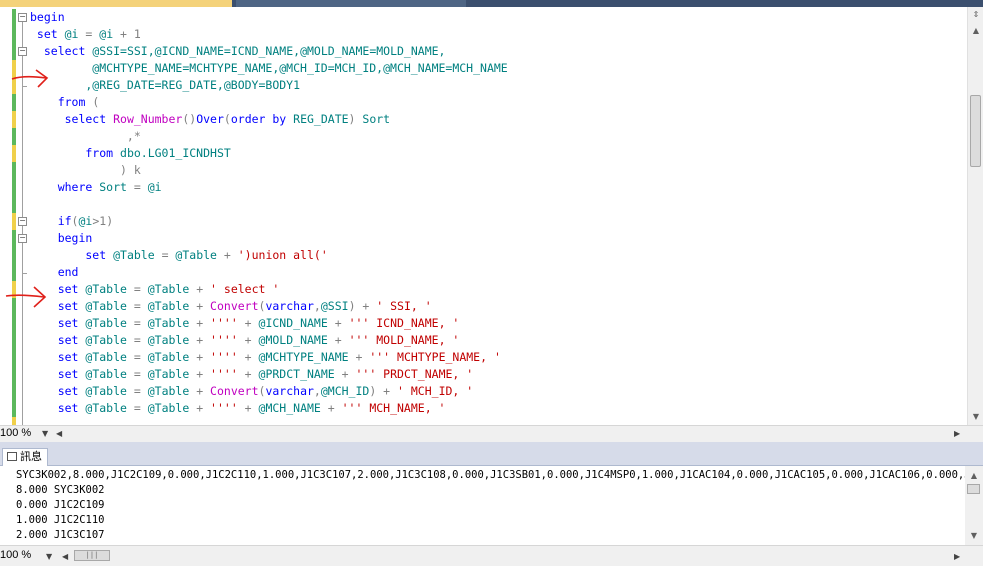  I want to click on editor-zoom-level: 100 %, so click(15, 433).